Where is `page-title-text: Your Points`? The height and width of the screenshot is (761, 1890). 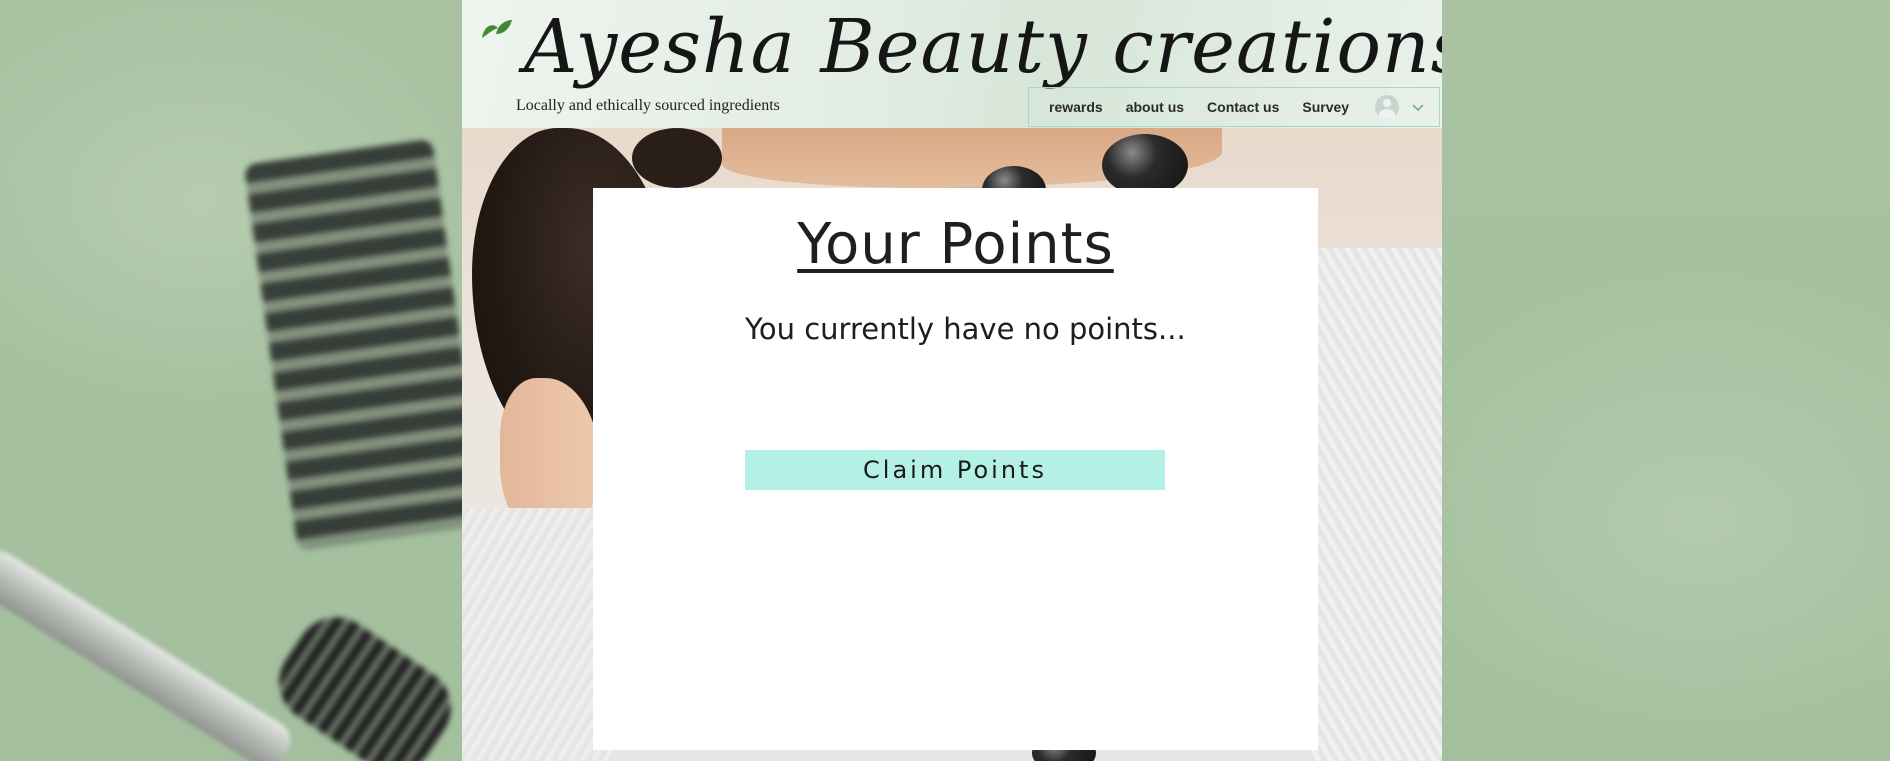 page-title-text: Your Points is located at coordinates (955, 244).